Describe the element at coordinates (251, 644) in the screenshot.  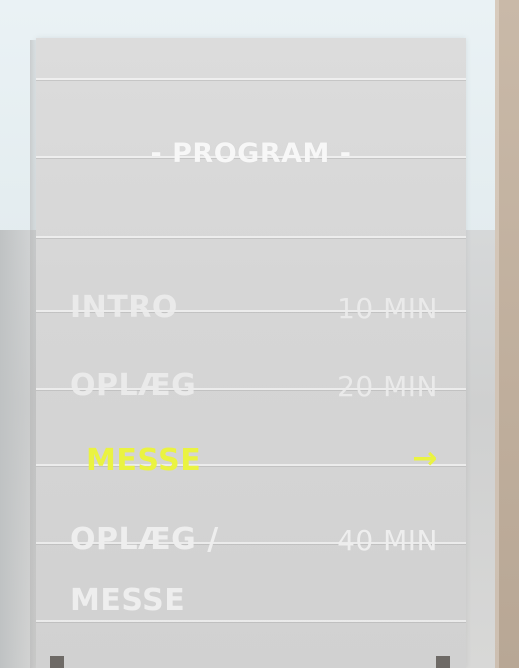
I see `board-slat` at that location.